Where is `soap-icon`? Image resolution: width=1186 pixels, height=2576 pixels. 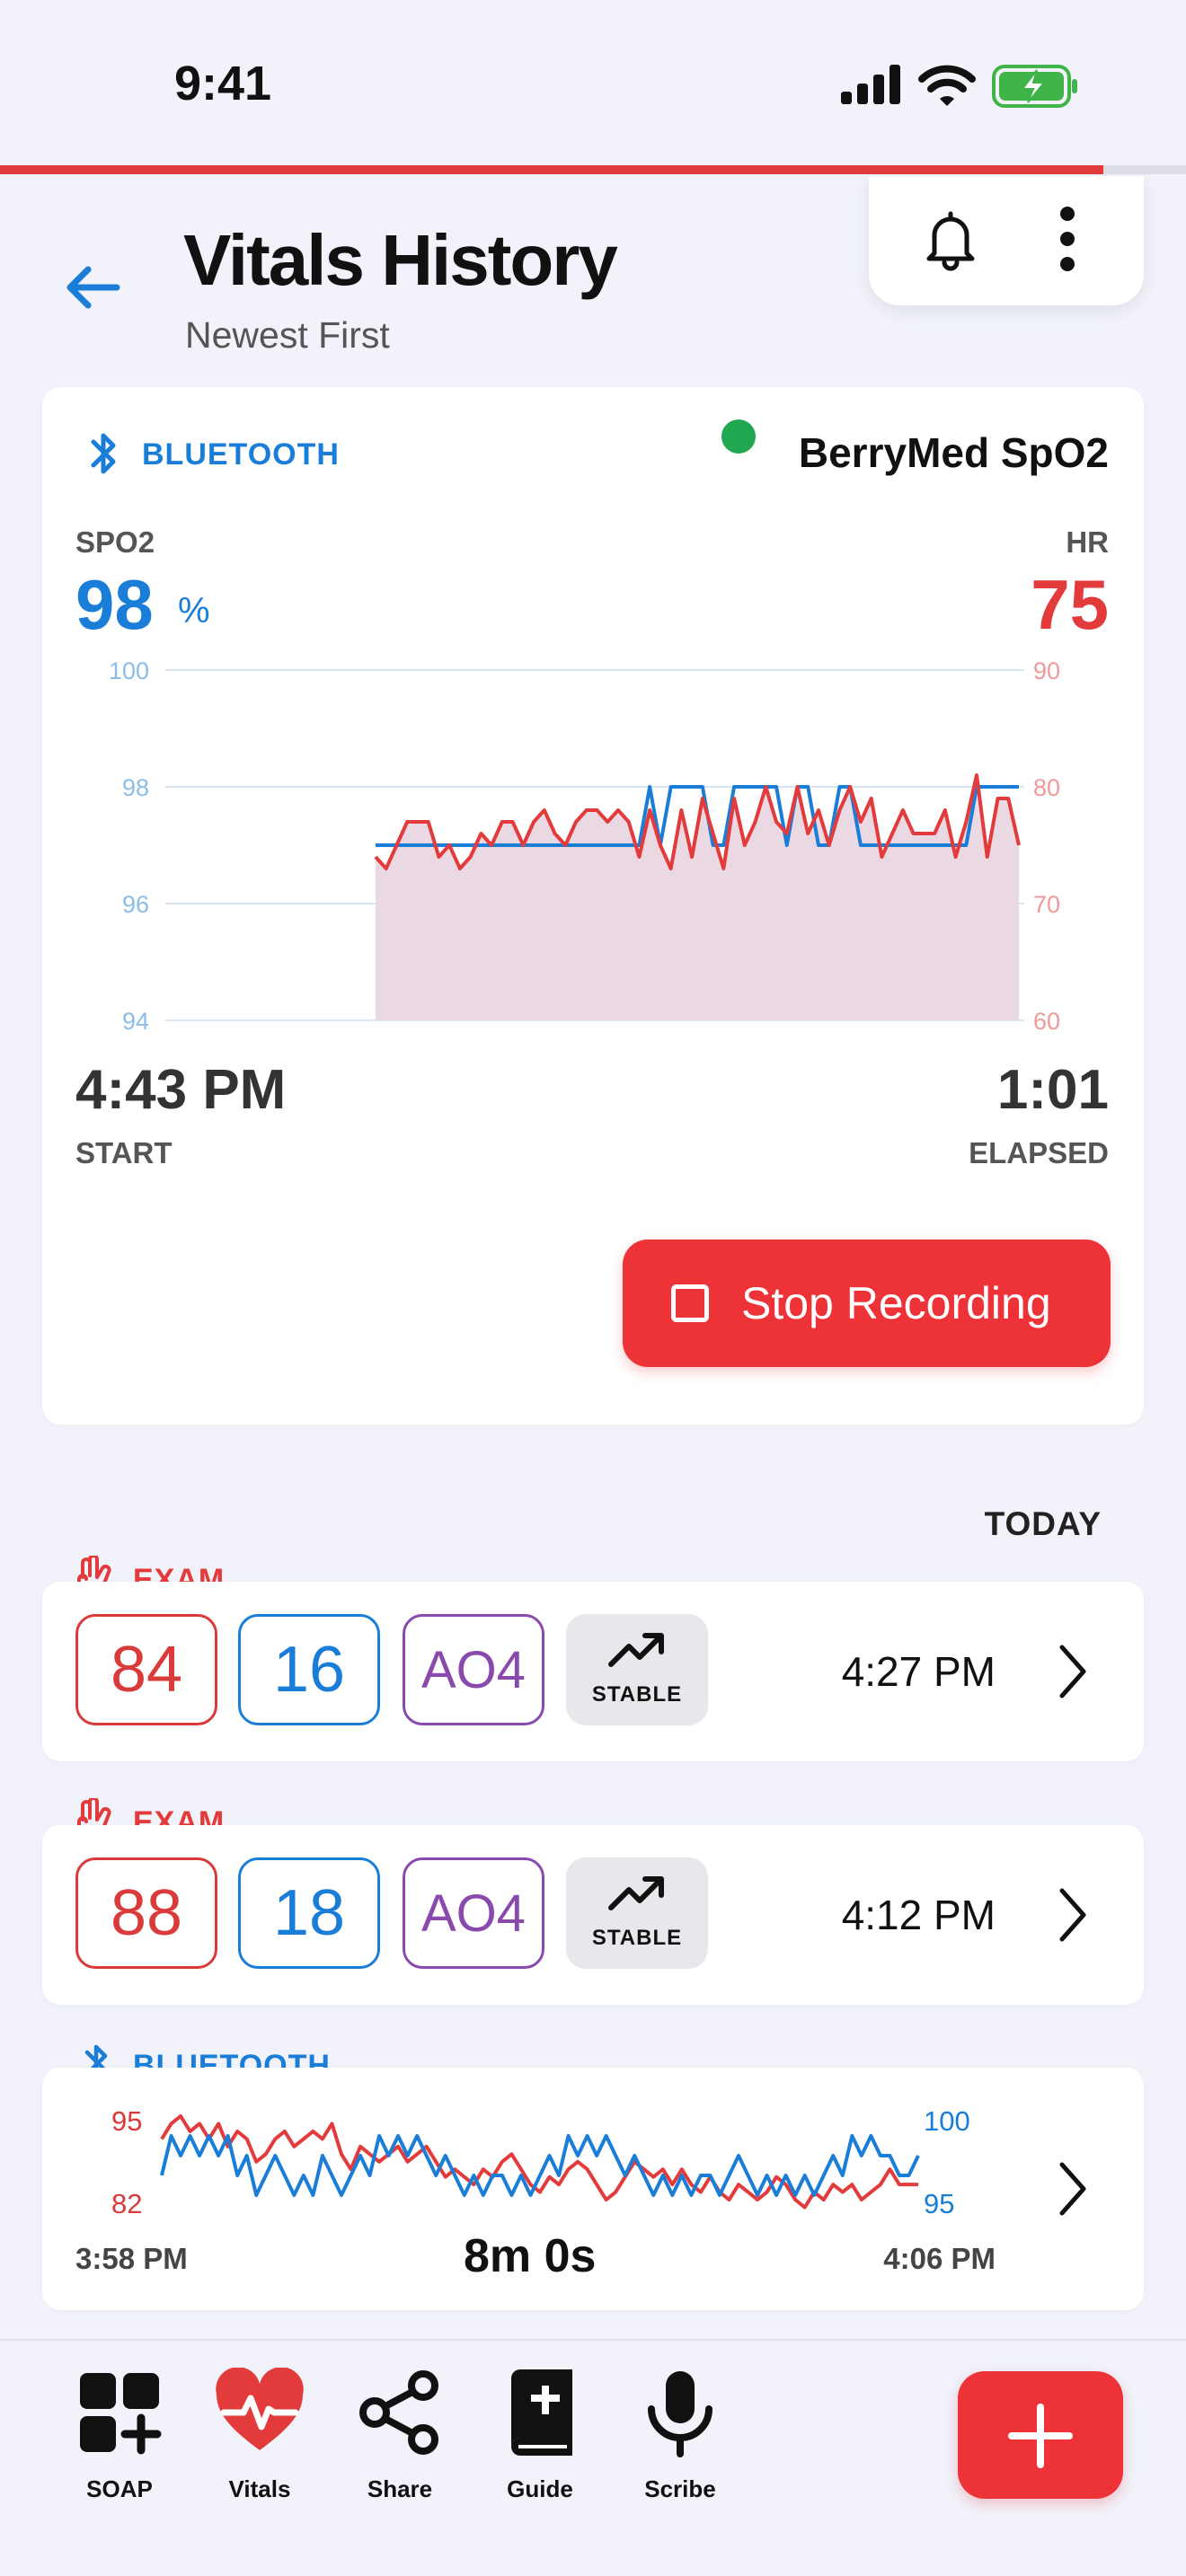 soap-icon is located at coordinates (121, 2414).